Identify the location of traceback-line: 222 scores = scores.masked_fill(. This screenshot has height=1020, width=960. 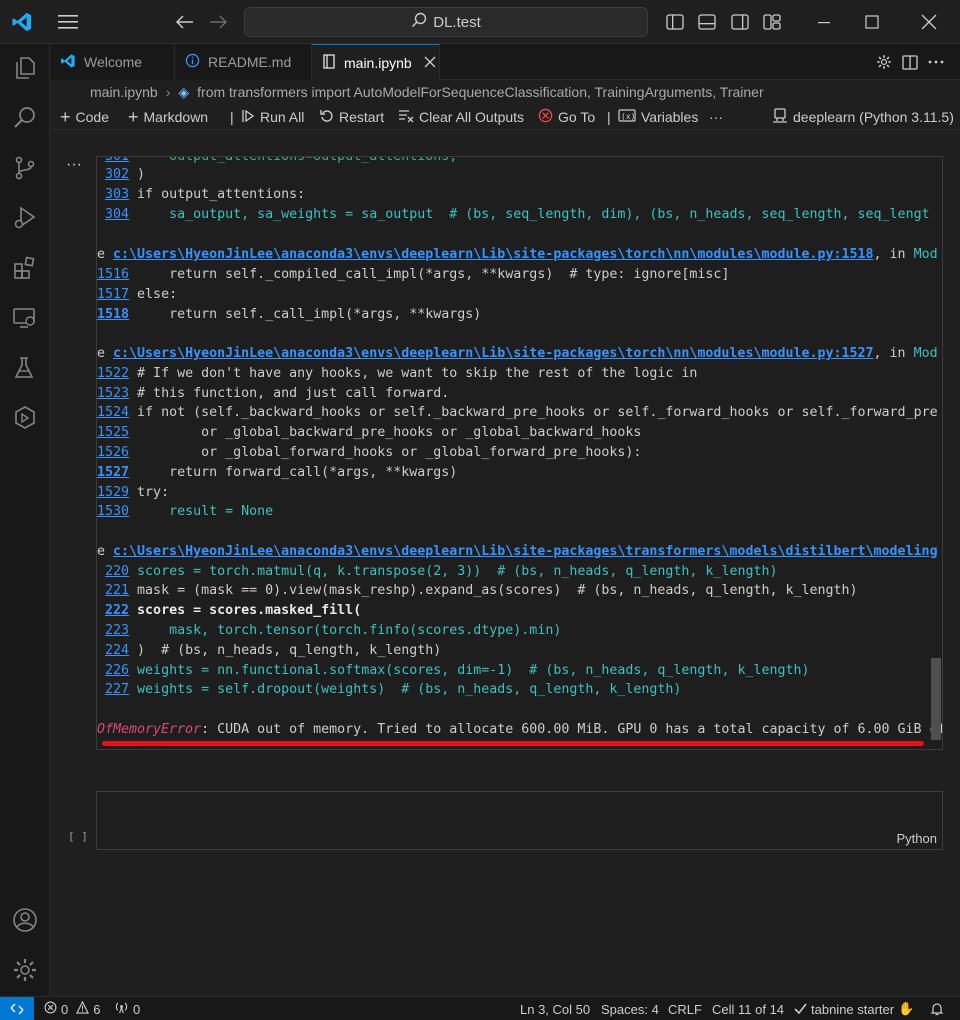
(233, 610).